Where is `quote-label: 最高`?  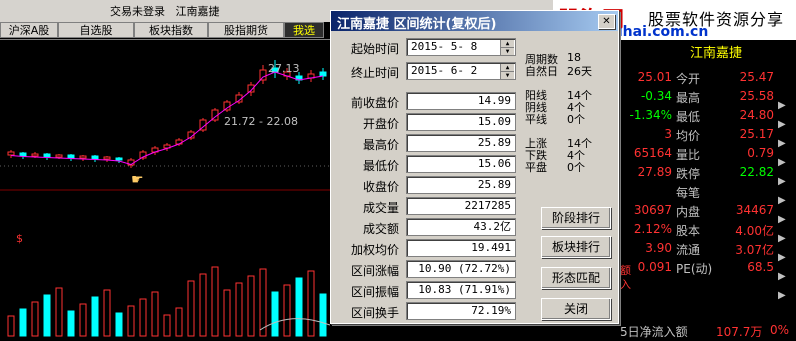 quote-label: 最高 is located at coordinates (688, 98).